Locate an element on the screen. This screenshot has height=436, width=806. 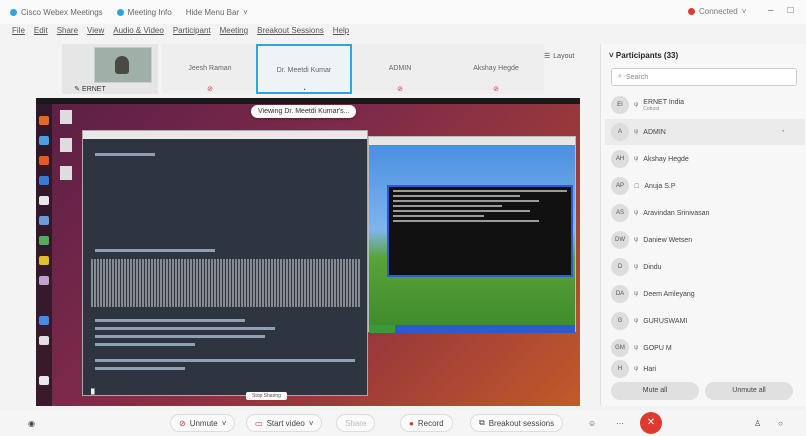
record-button: ● Record is located at coordinates (426, 423).